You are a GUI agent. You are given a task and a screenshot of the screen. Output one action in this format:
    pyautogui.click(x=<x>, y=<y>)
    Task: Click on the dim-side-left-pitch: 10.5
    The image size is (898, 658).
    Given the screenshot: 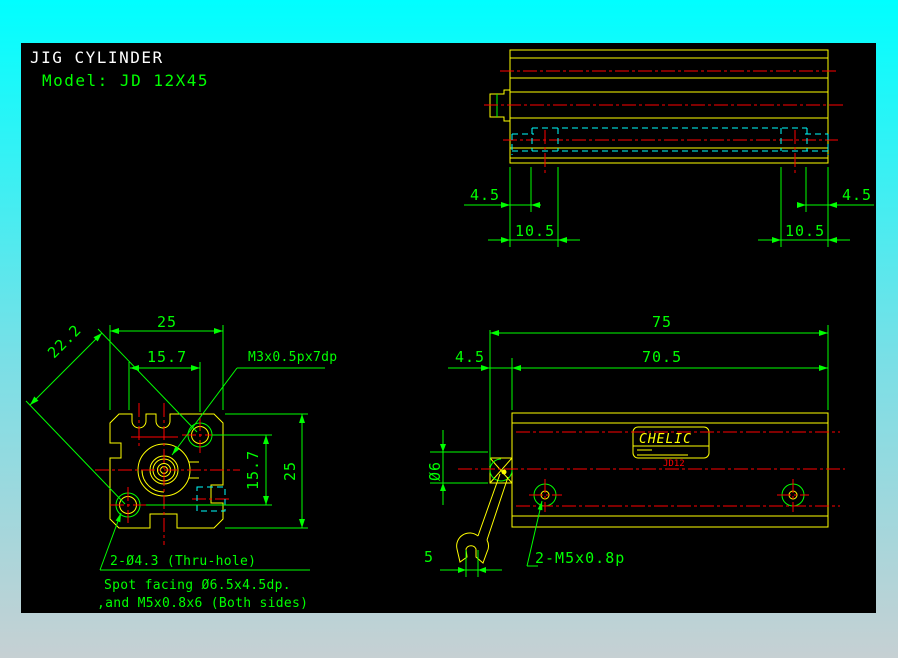 What is the action you would take?
    pyautogui.click(x=535, y=231)
    